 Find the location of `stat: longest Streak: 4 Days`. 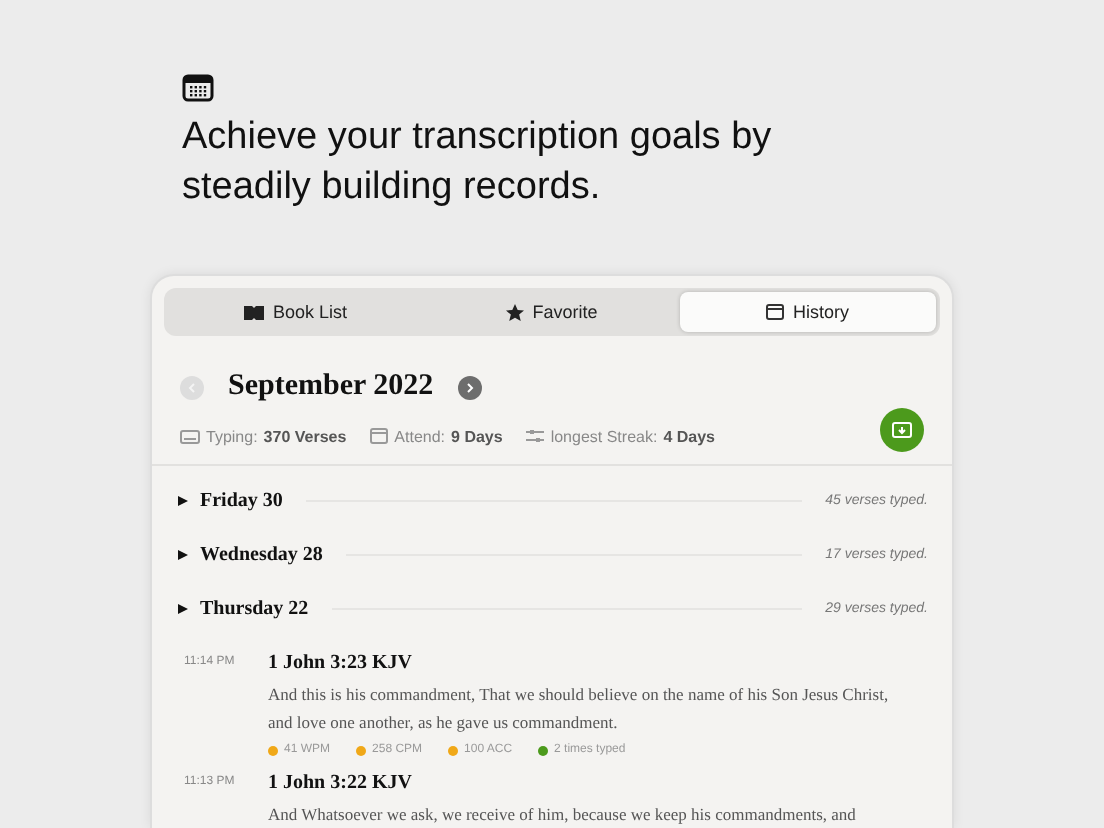

stat: longest Streak: 4 Days is located at coordinates (620, 436).